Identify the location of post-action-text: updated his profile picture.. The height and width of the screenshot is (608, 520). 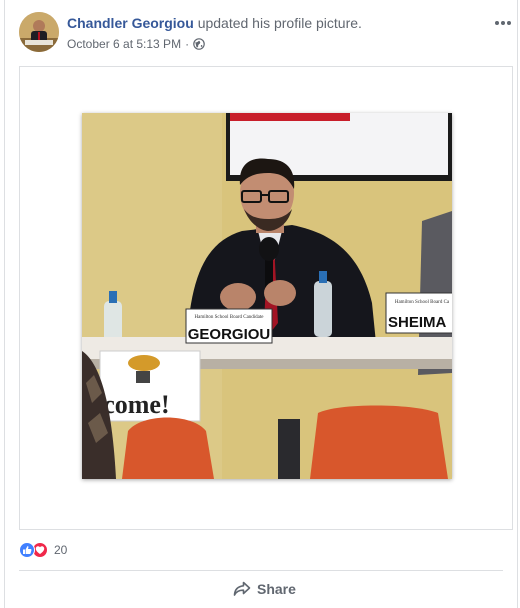
(279, 23).